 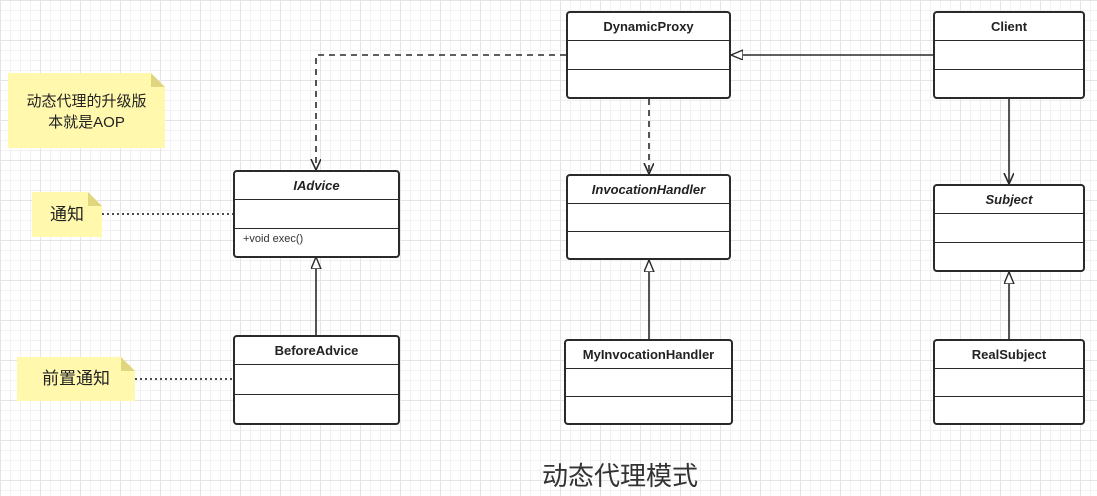 What do you see at coordinates (1009, 27) in the screenshot?
I see `class-name: Client` at bounding box center [1009, 27].